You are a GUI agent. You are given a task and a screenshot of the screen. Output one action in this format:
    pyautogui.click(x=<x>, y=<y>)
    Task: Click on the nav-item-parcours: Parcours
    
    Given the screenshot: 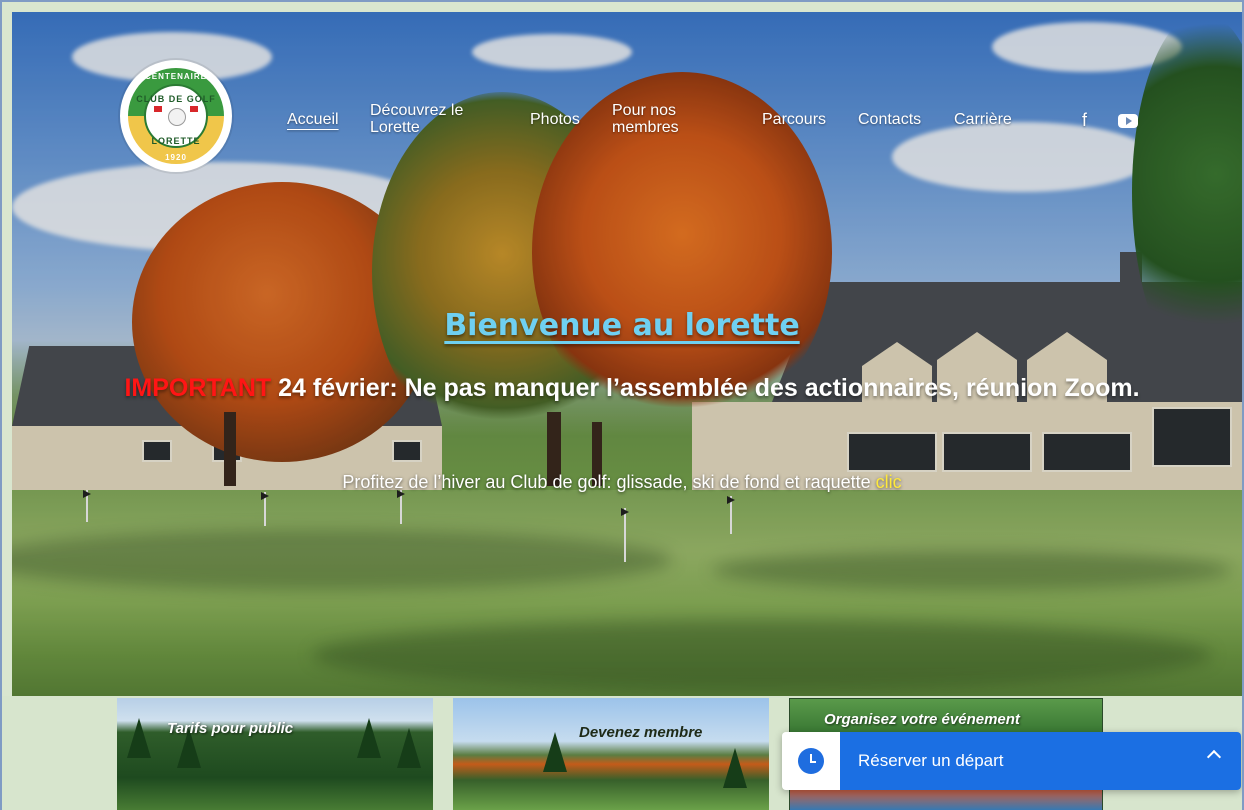 What is the action you would take?
    pyautogui.click(x=794, y=120)
    